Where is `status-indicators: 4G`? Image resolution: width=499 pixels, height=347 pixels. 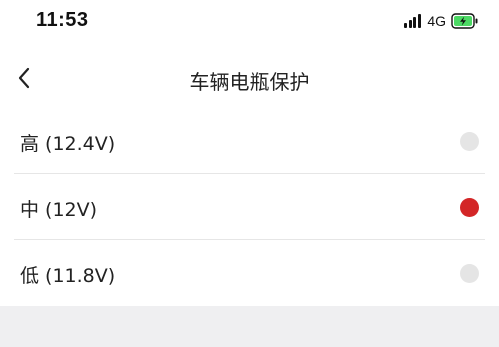 status-indicators: 4G is located at coordinates (441, 21).